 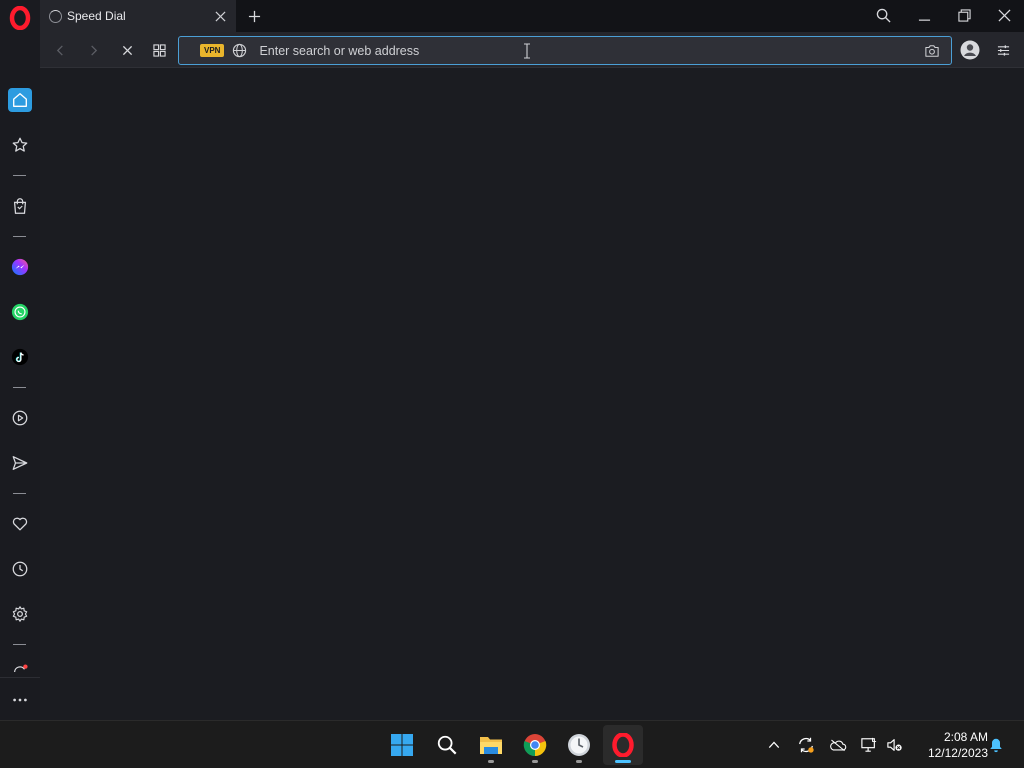 I want to click on sidebar-item-pinboards, so click(x=20, y=524).